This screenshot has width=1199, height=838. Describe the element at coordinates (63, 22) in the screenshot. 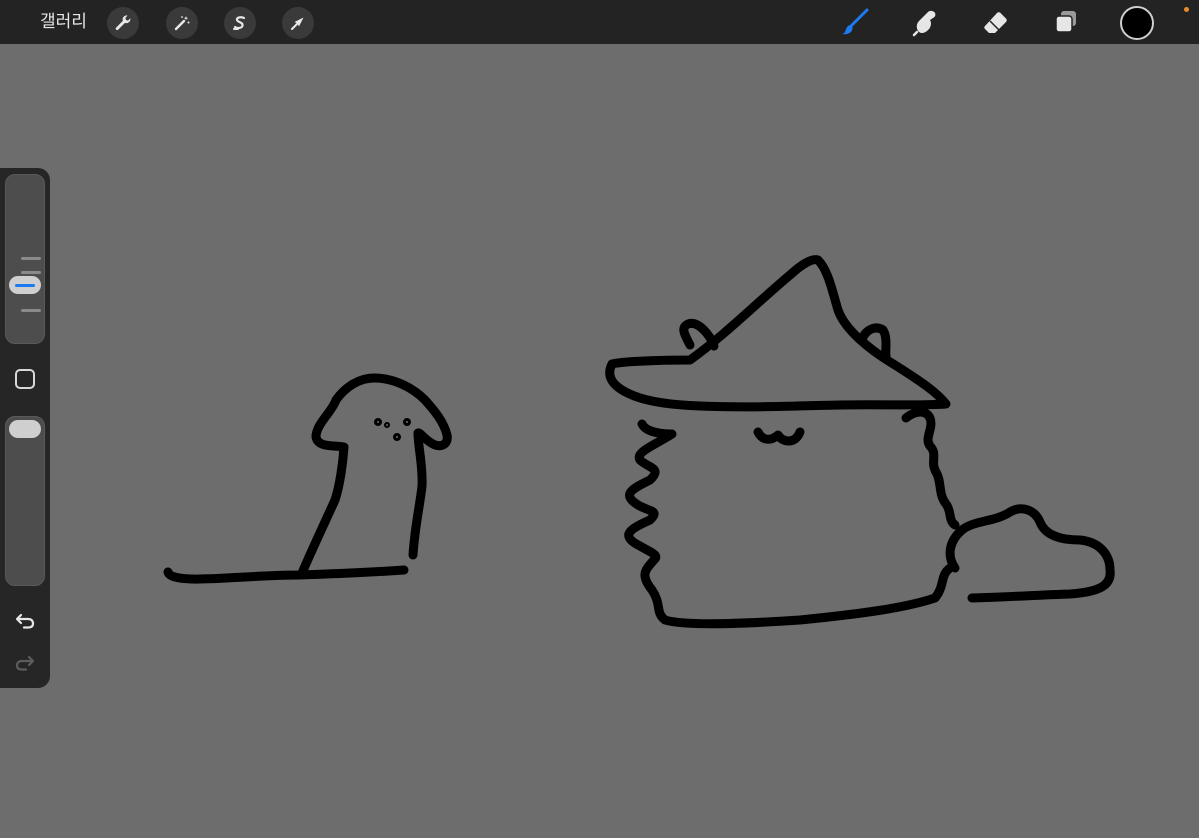

I see `gallery-button: 갤러리` at that location.